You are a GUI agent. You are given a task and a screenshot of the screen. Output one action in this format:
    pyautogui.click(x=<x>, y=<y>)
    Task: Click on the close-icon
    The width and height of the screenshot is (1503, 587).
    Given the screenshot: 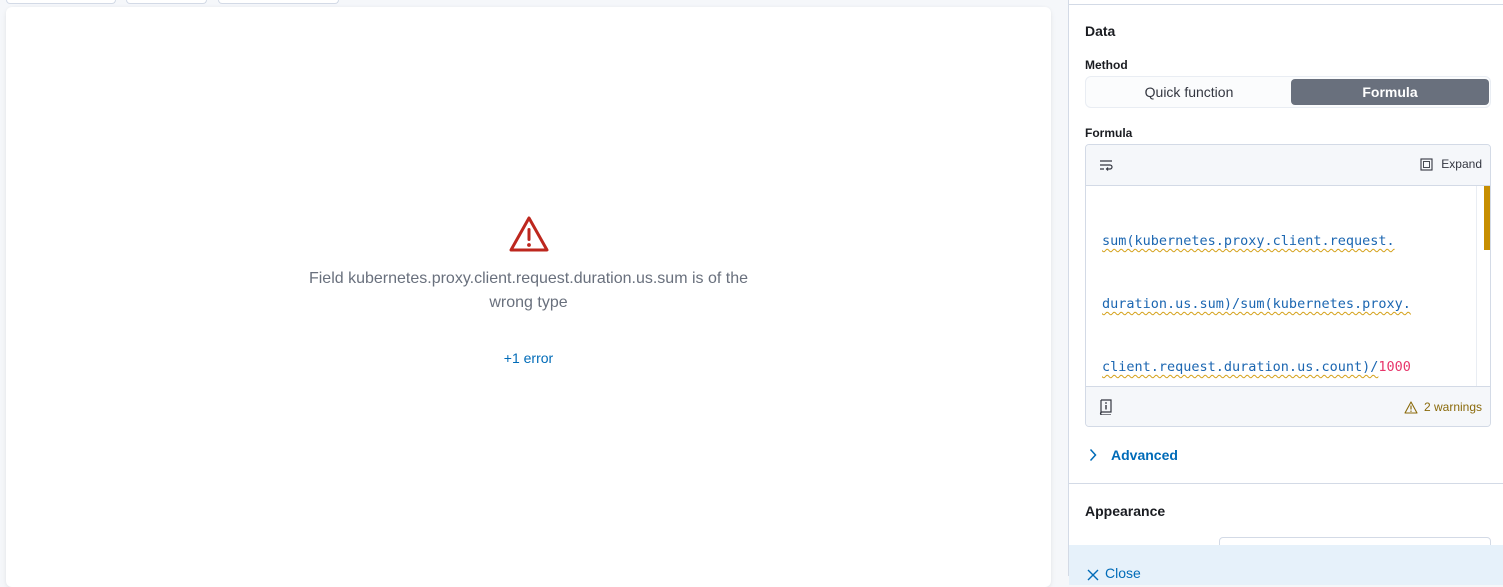 What is the action you would take?
    pyautogui.click(x=1093, y=575)
    